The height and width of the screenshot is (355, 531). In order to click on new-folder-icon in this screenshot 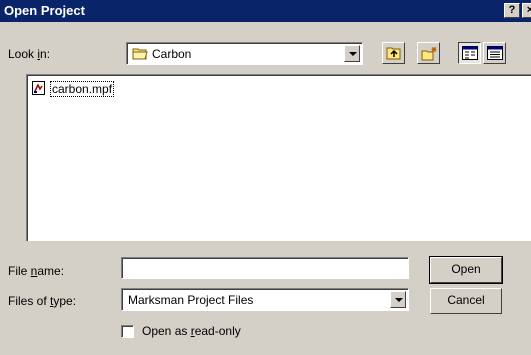, I will do `click(429, 54)`.